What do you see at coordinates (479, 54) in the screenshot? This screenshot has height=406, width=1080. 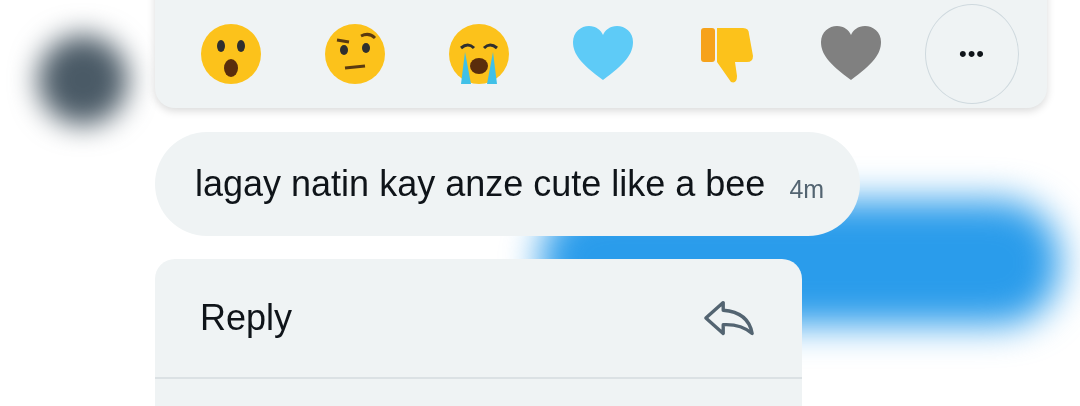 I see `crying-face-icon` at bounding box center [479, 54].